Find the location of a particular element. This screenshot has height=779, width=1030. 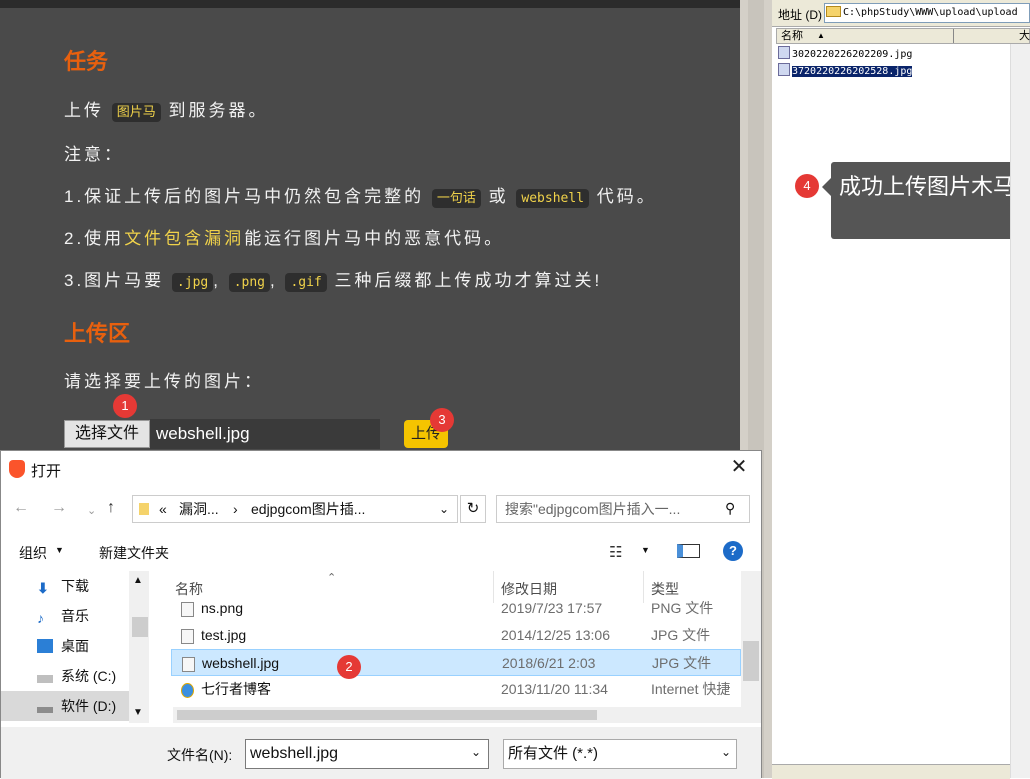

sort-up-icon: ▲ is located at coordinates (821, 35).